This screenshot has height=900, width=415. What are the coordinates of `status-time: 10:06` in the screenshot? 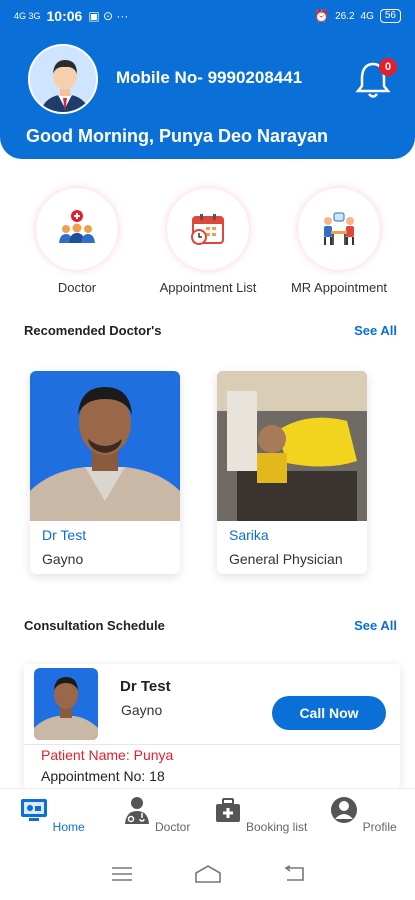 It's located at (64, 16).